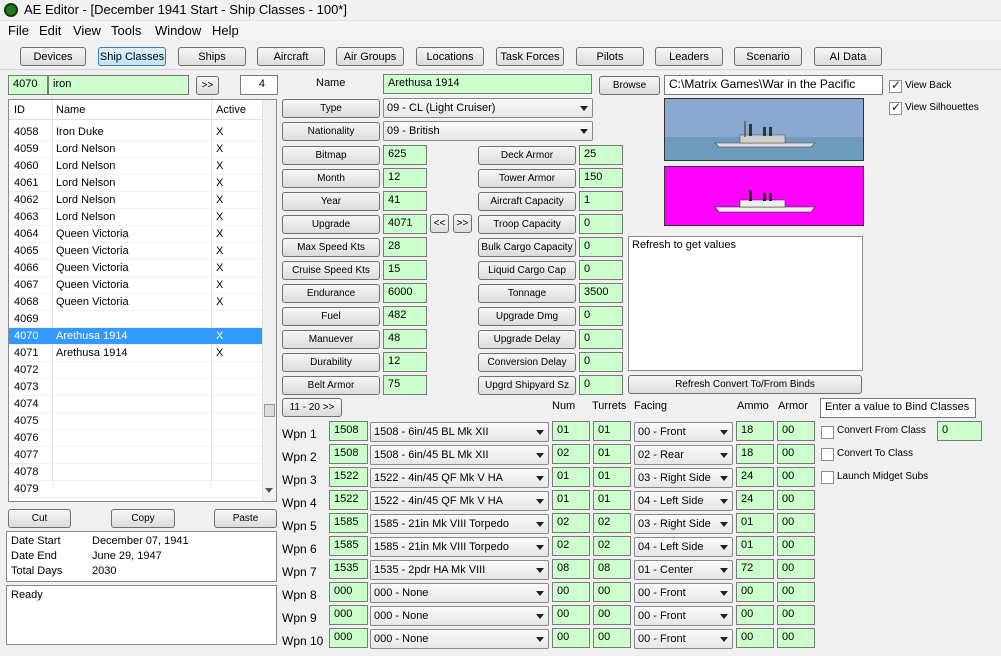  What do you see at coordinates (405, 224) in the screenshot?
I see `field-value-upgrade: 4071` at bounding box center [405, 224].